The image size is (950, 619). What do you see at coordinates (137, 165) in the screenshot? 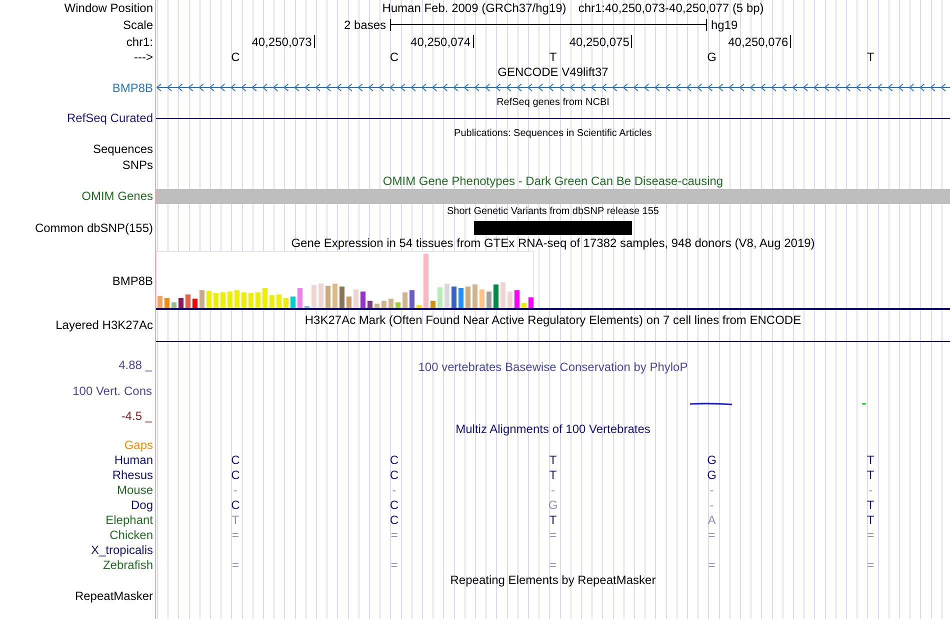
I see `track-label: SNPs` at bounding box center [137, 165].